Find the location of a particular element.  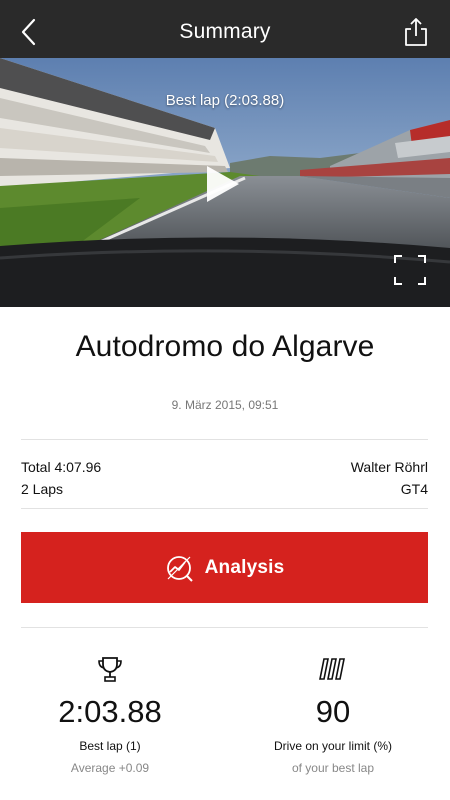

best-lap-stat: 2:03.88 Best lap (1) Average +0.09 is located at coordinates (110, 715).